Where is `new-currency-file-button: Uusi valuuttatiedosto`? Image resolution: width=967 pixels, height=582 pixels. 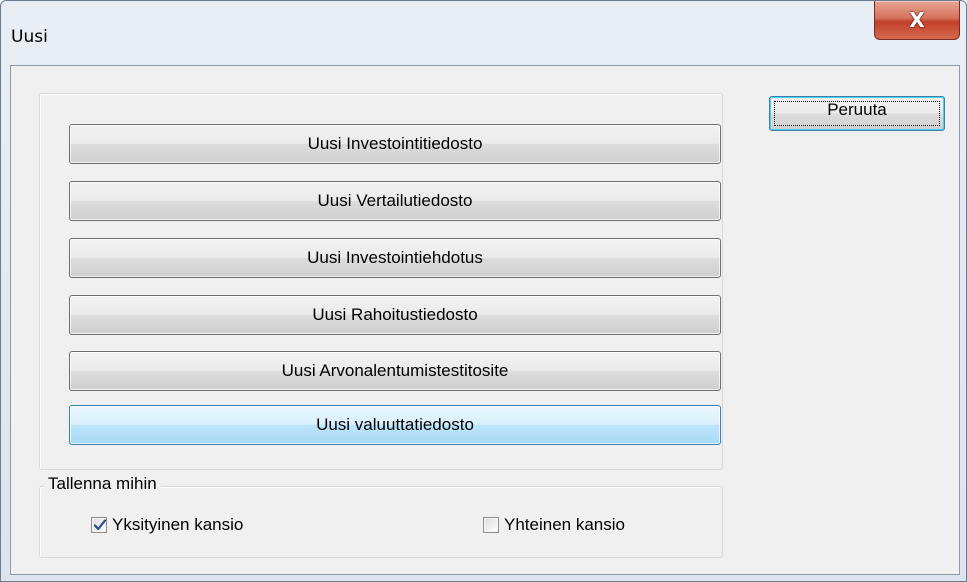 new-currency-file-button: Uusi valuuttatiedosto is located at coordinates (395, 425).